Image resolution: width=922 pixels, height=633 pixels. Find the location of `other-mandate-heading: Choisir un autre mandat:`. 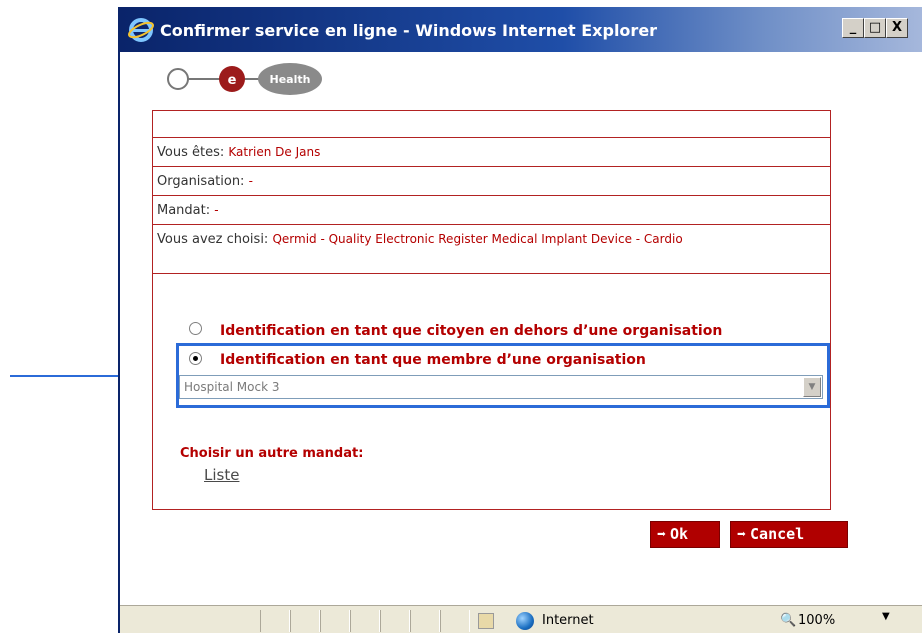

other-mandate-heading: Choisir un autre mandat: is located at coordinates (272, 453).